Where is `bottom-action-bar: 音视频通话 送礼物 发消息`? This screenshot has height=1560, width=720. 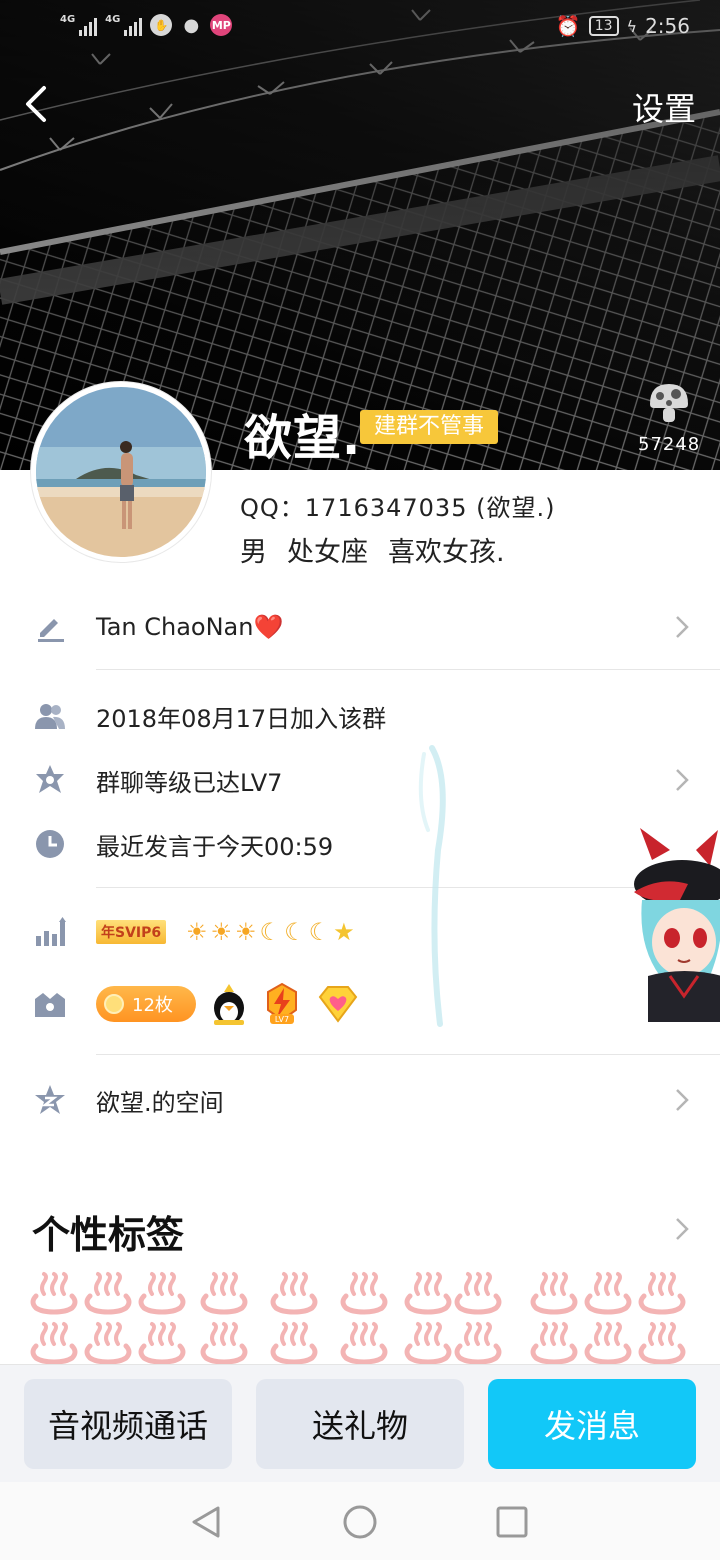 bottom-action-bar: 音视频通话 送礼物 发消息 is located at coordinates (360, 1423).